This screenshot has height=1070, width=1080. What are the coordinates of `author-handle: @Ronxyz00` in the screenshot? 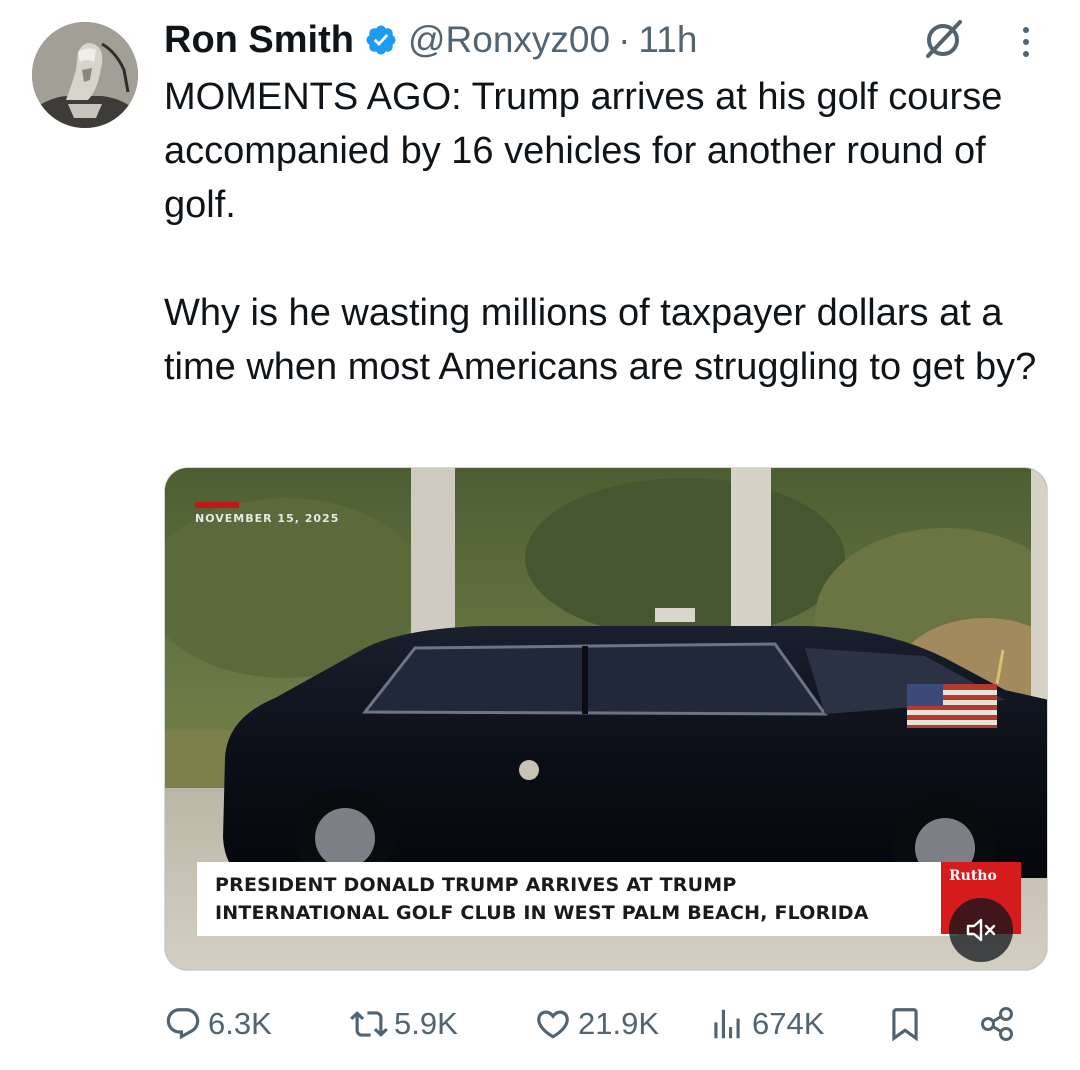 It's located at (509, 40).